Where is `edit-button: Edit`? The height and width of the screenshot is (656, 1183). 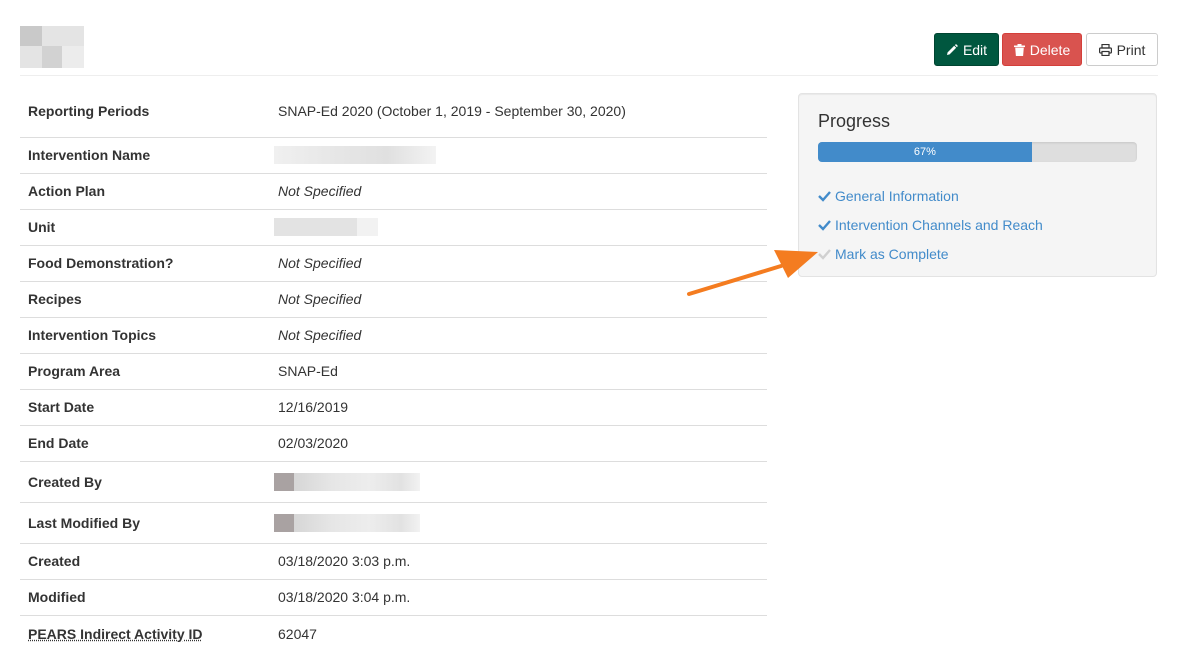
edit-button: Edit is located at coordinates (966, 49).